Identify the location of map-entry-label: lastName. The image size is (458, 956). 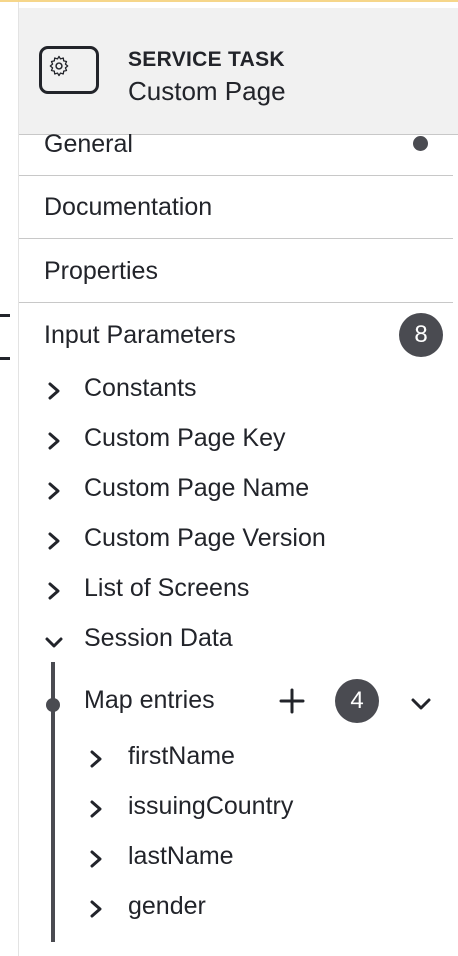
(181, 856).